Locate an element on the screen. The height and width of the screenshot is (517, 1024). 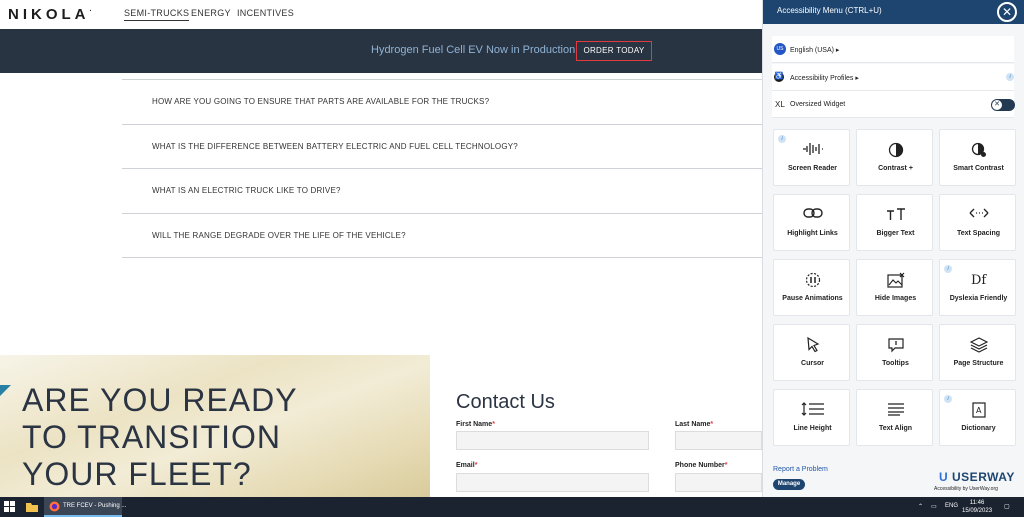
tile-text-spacing: Text Spacing is located at coordinates (977, 222).